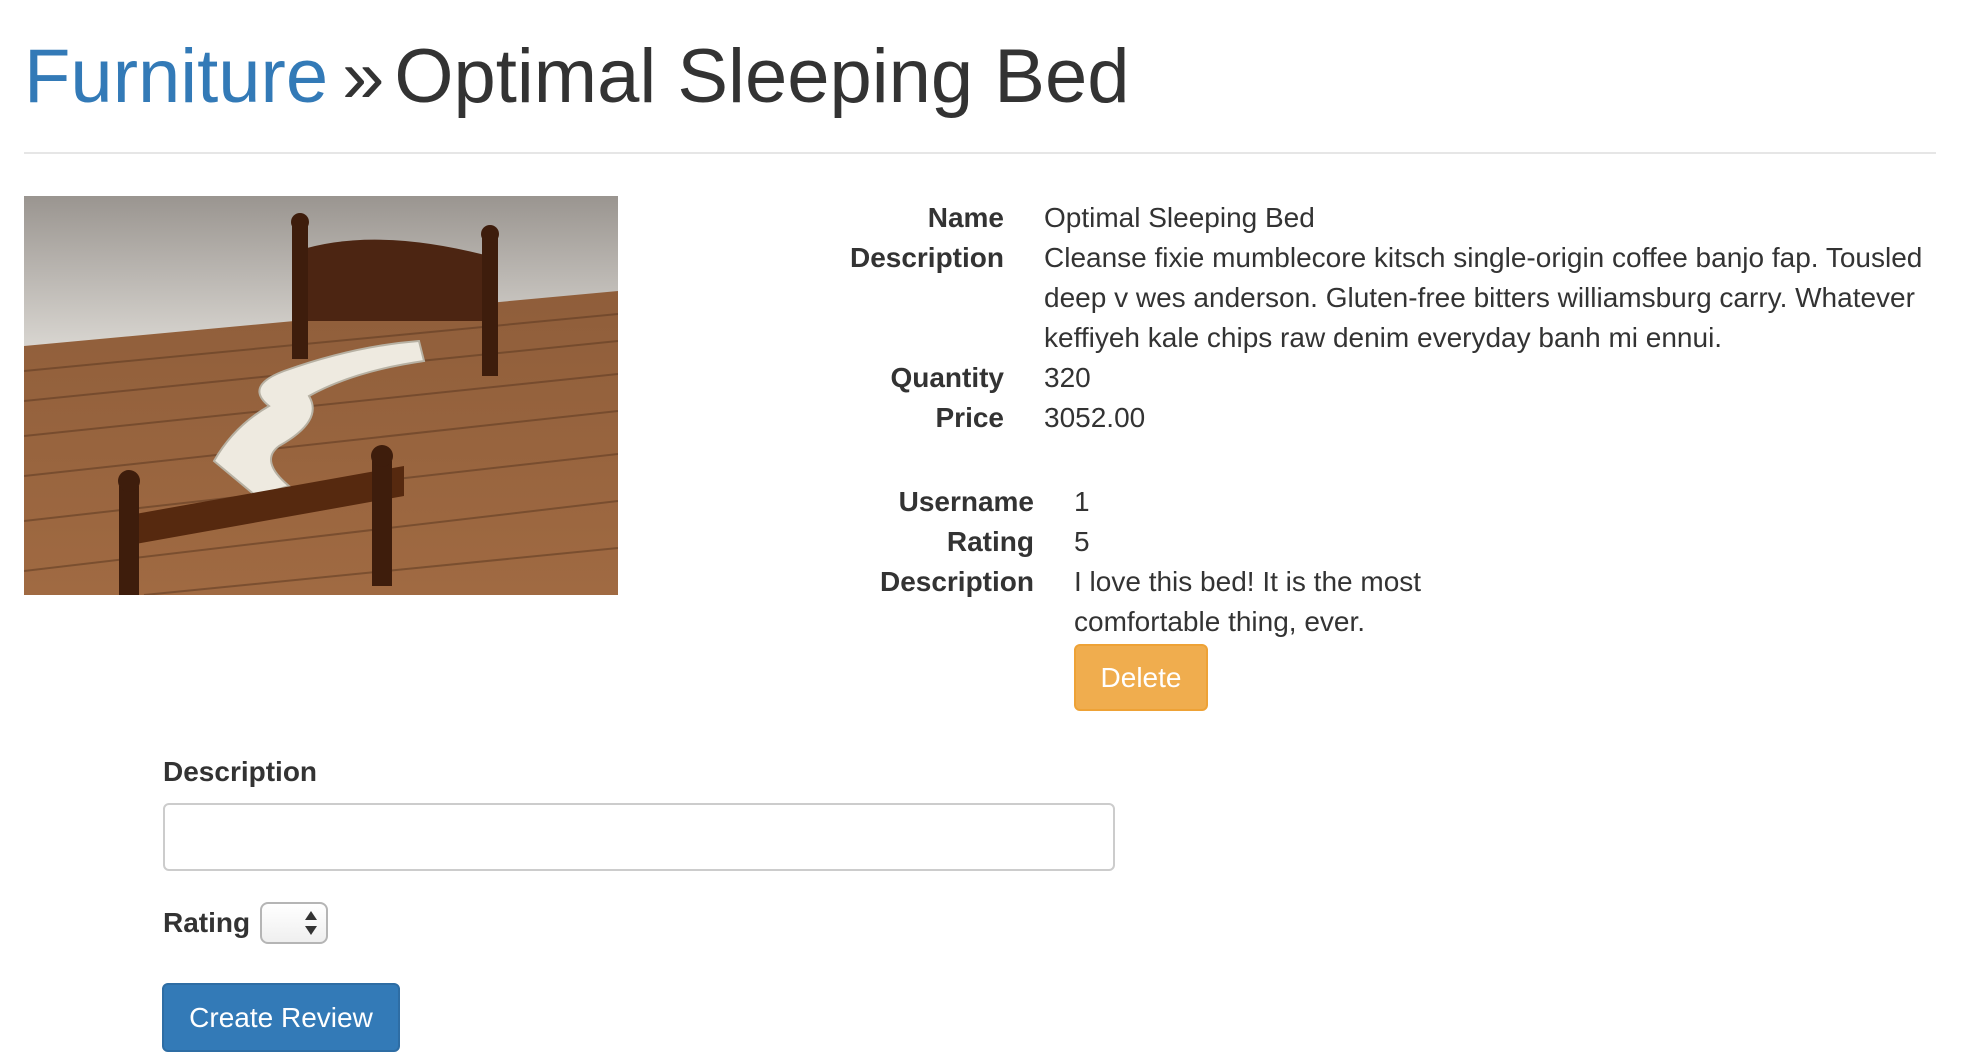  What do you see at coordinates (294, 923) in the screenshot?
I see `rating-select` at bounding box center [294, 923].